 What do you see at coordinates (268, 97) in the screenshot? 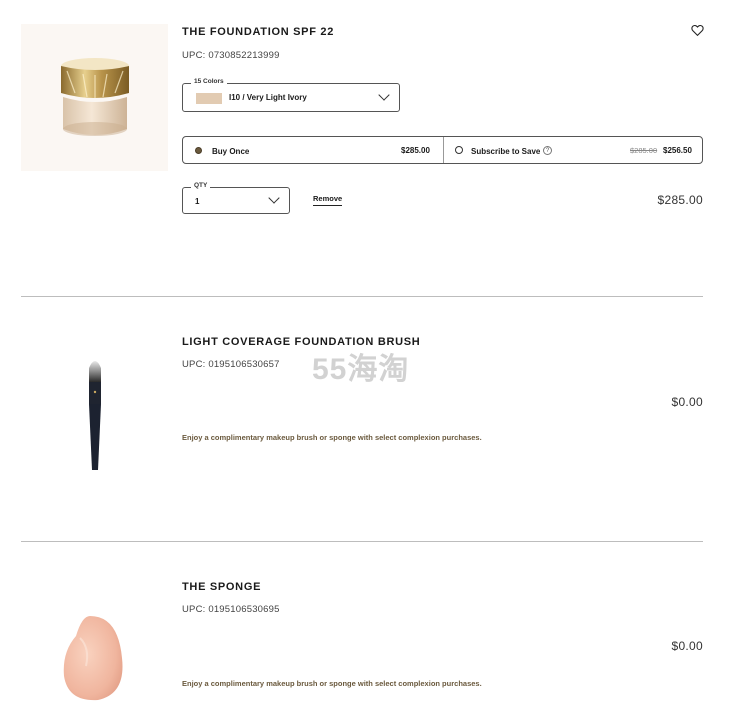
I see `color-select-value: I10 / Very Light Ivory` at bounding box center [268, 97].